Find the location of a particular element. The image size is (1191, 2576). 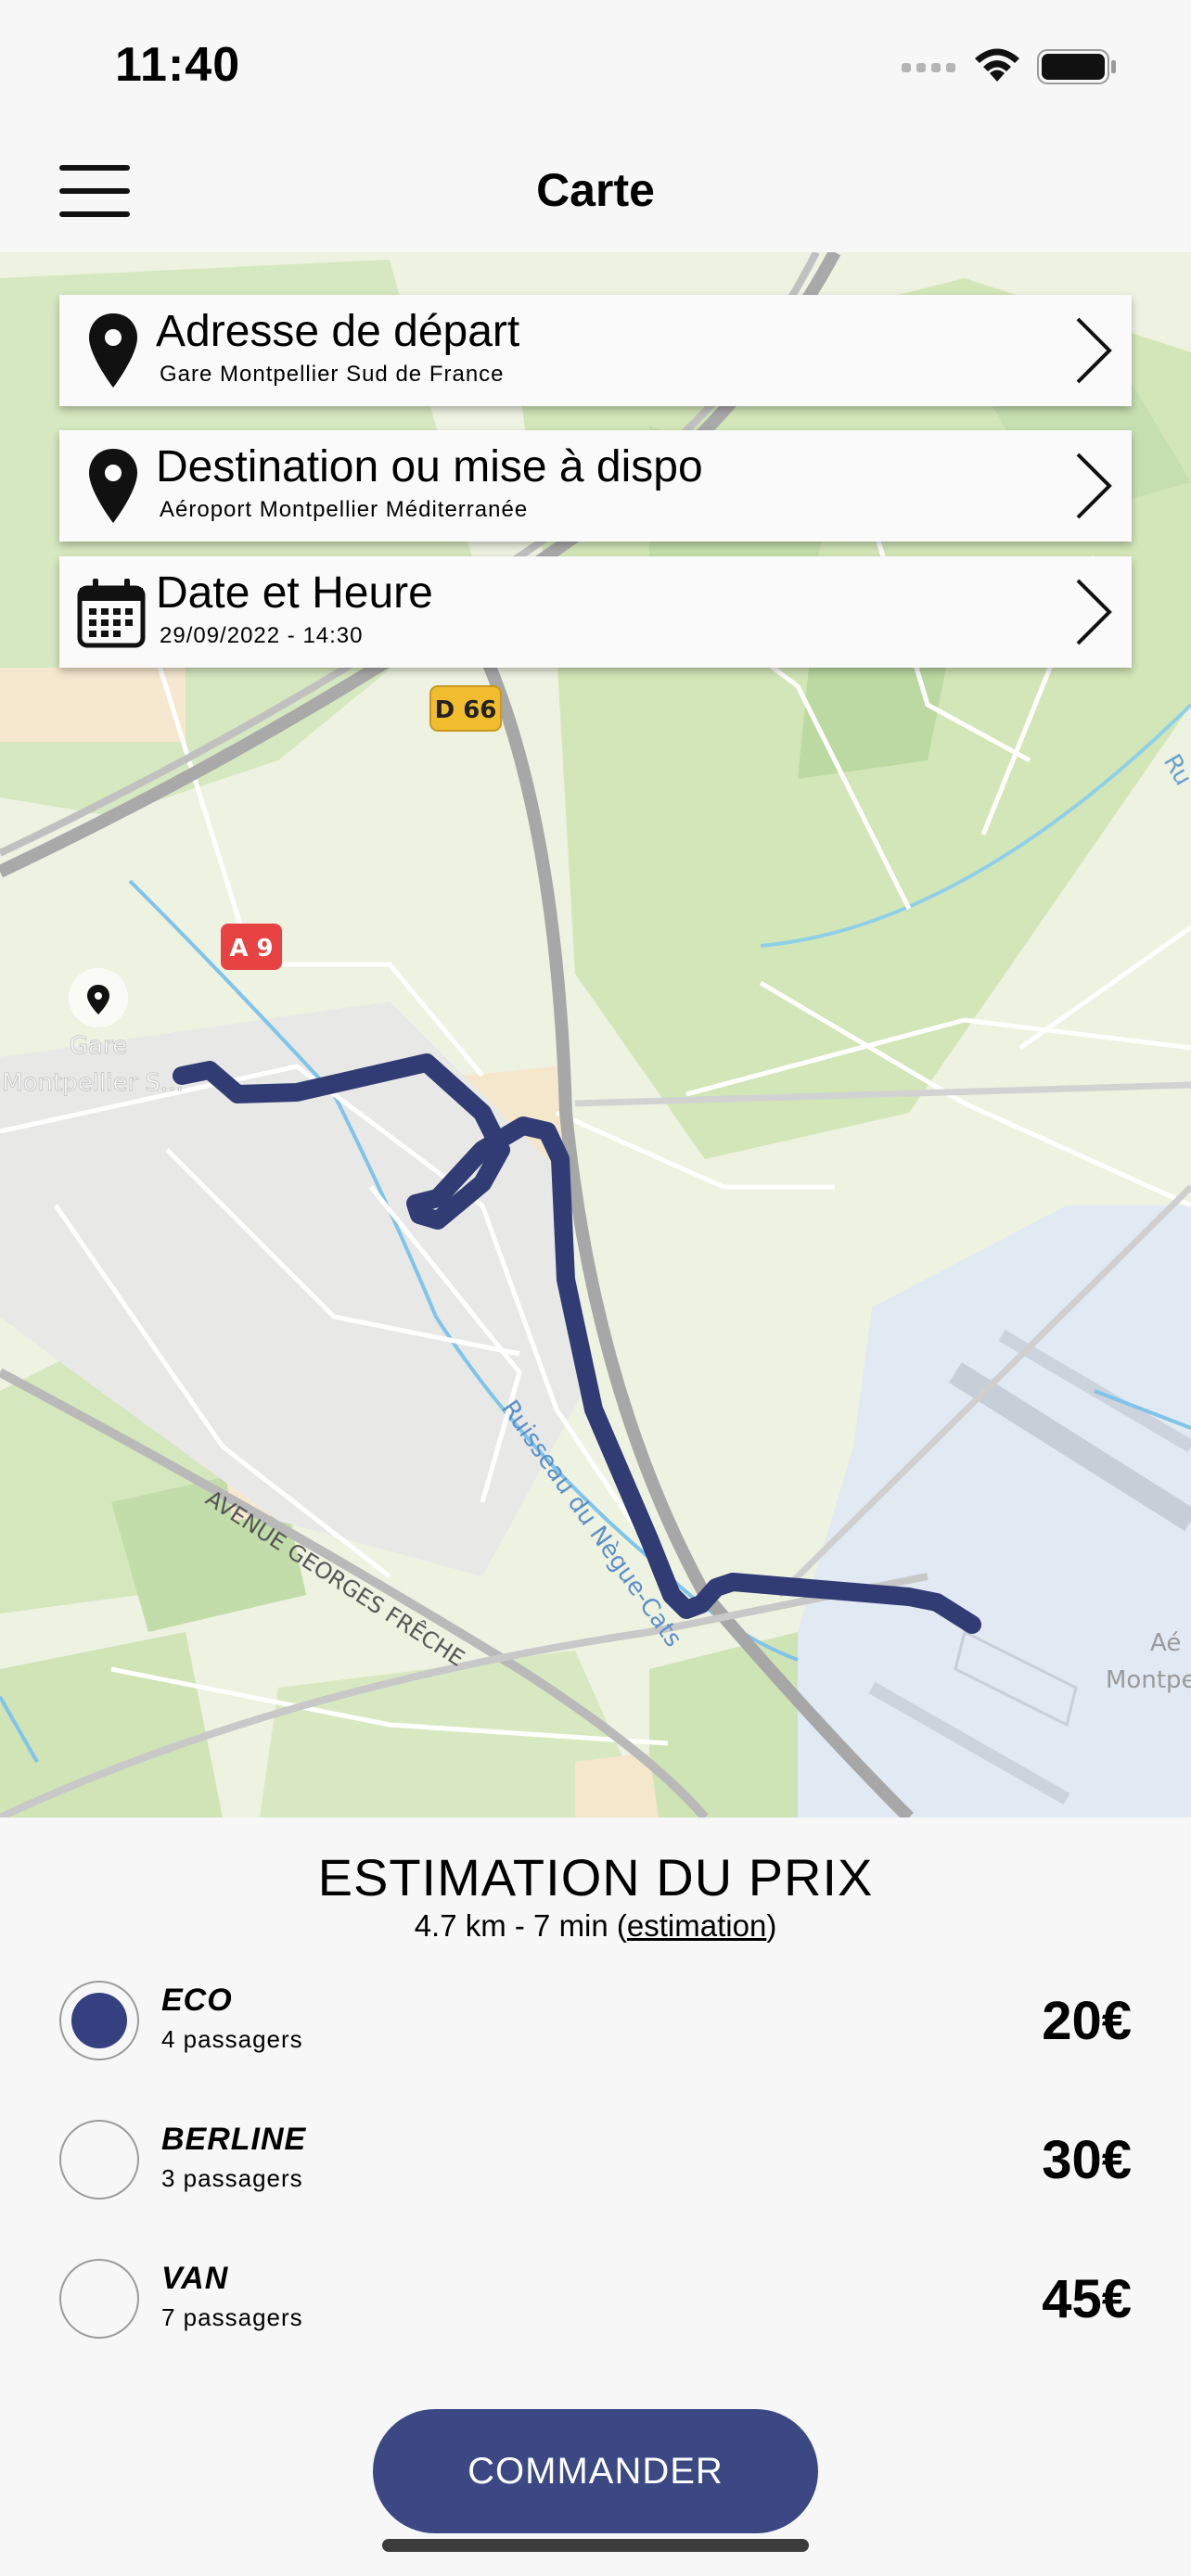

vehicle-price: 30€ is located at coordinates (1087, 2160).